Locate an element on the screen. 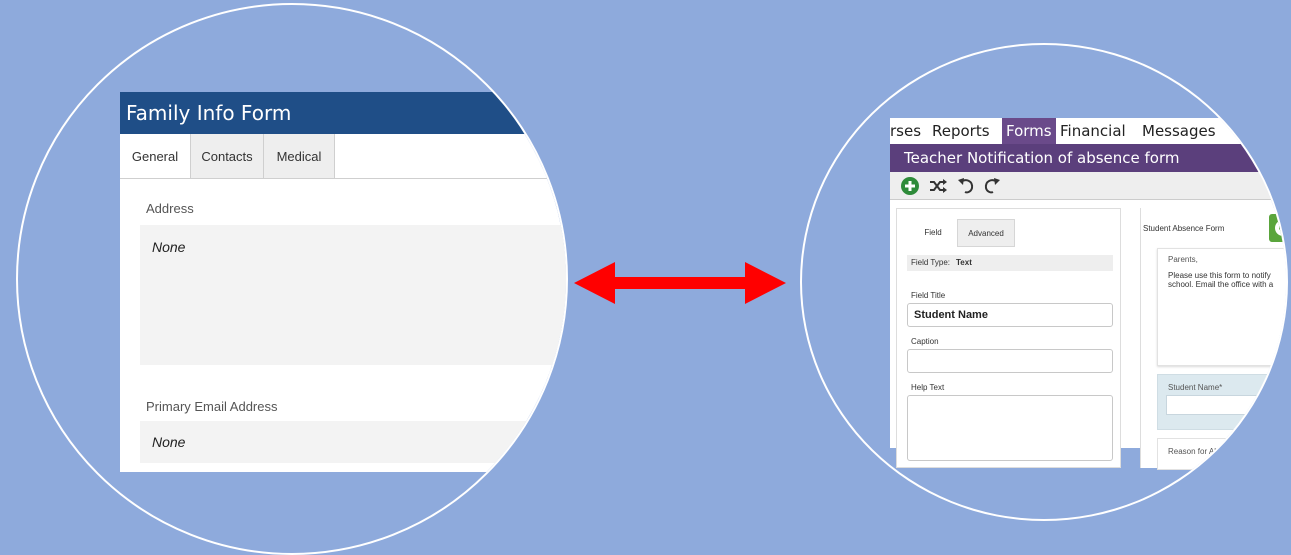 The image size is (1291, 555). field-type-value: Text is located at coordinates (964, 262).